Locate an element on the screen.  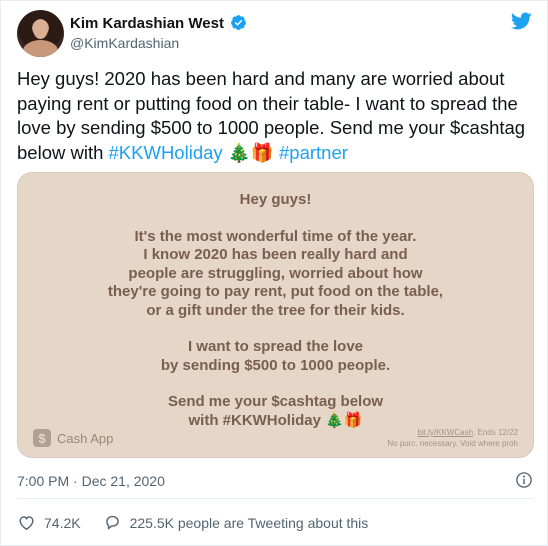
hashtag-link-kkwholiday: #KKWHoliday is located at coordinates (166, 152).